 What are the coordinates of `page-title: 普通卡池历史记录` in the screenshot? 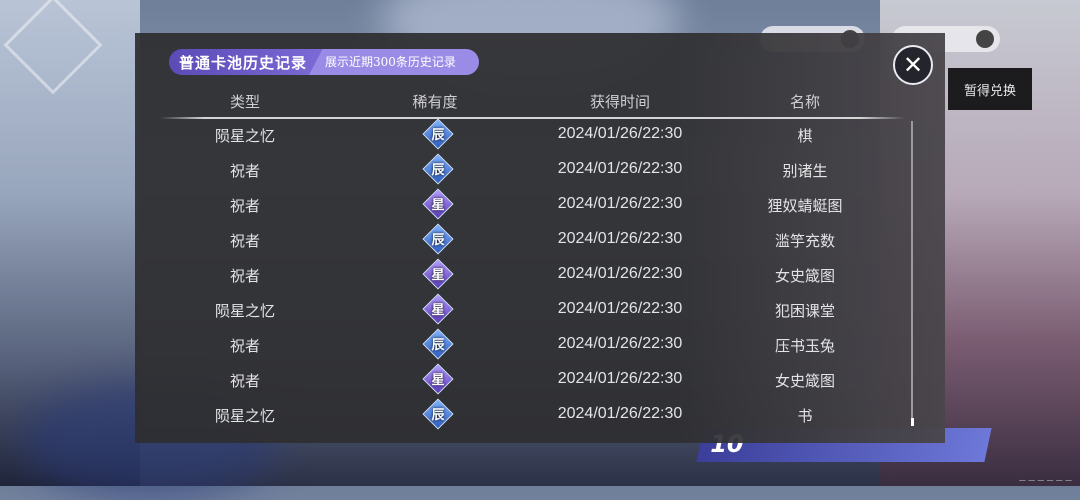 It's located at (243, 63).